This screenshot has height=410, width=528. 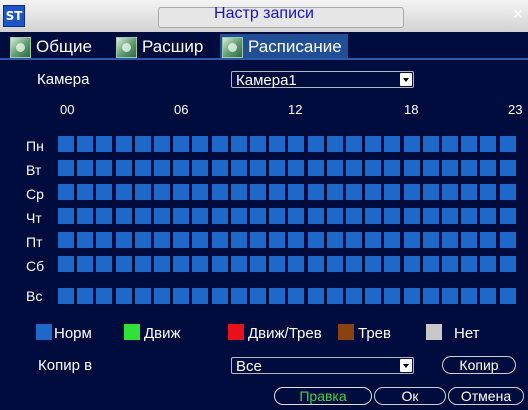 What do you see at coordinates (323, 396) in the screenshot?
I see `edit-button: Правка` at bounding box center [323, 396].